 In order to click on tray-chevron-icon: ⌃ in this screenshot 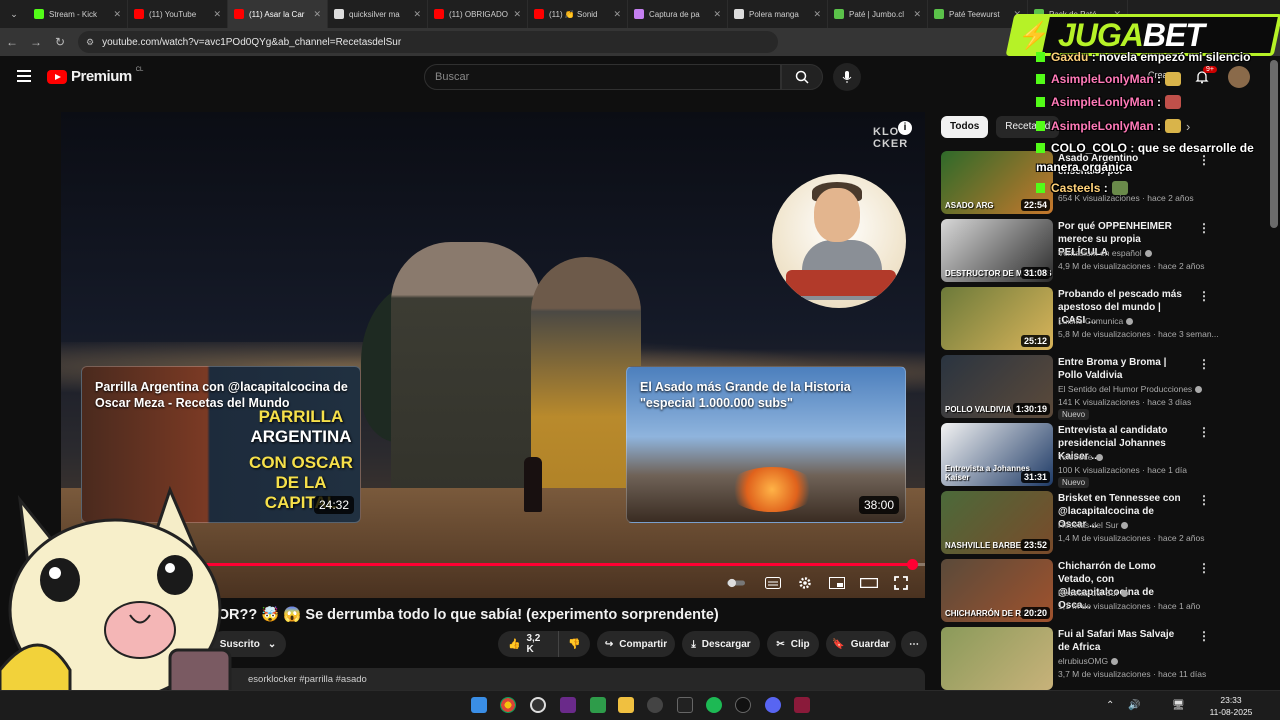, I will do `click(1110, 705)`.